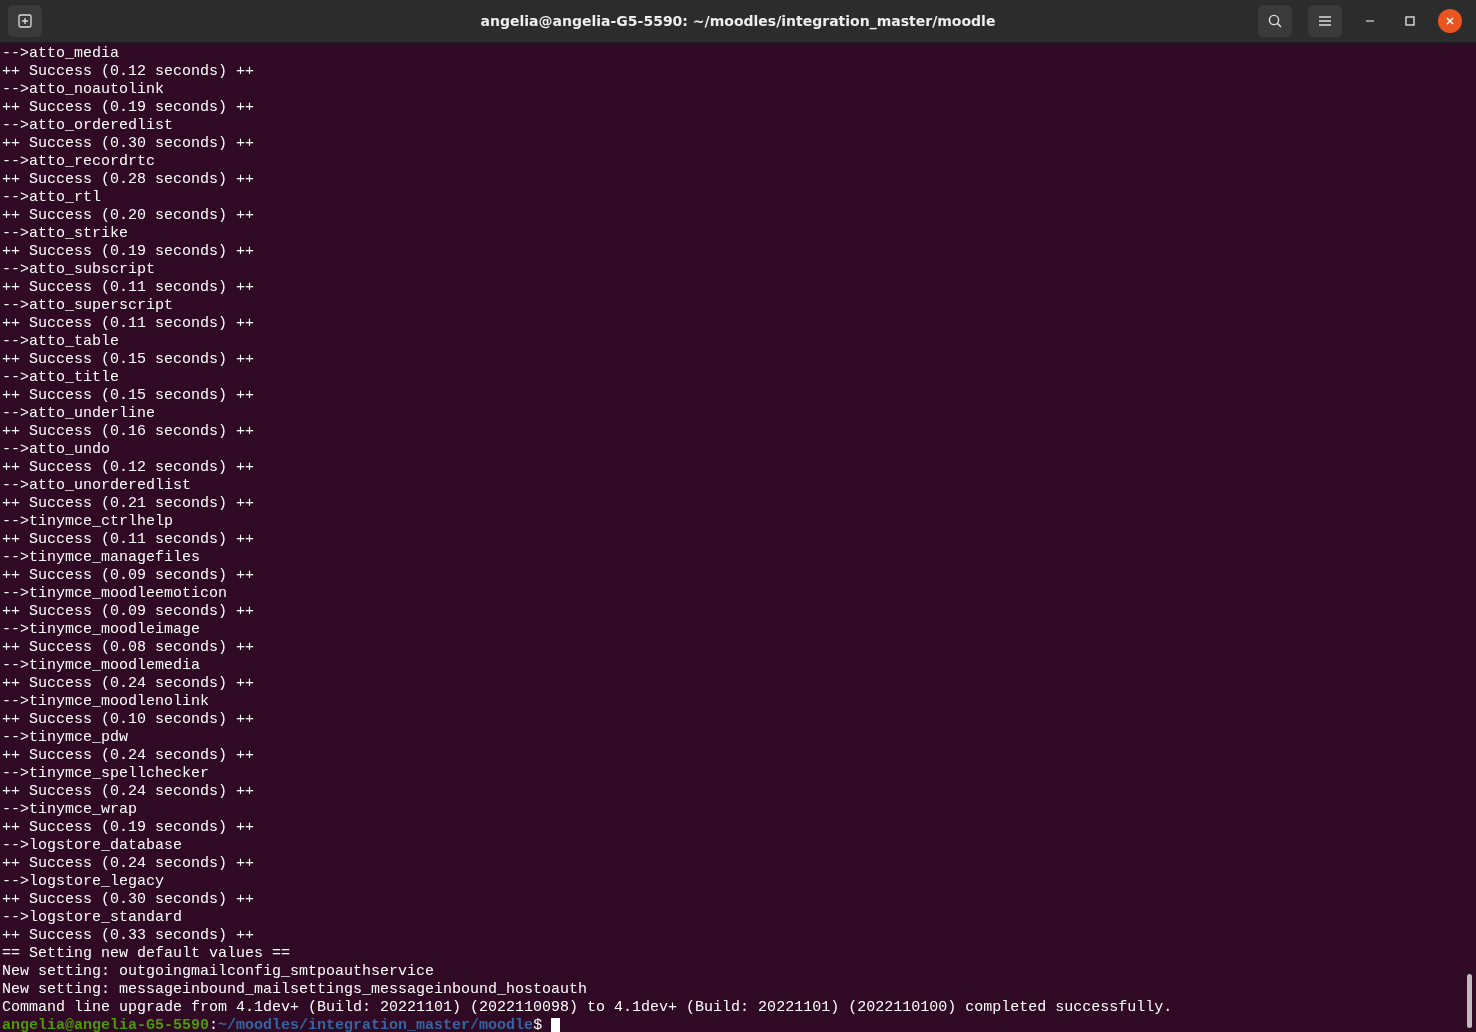 This screenshot has width=1476, height=1032. Describe the element at coordinates (1469, 1001) in the screenshot. I see `scrollbar-thumb` at that location.